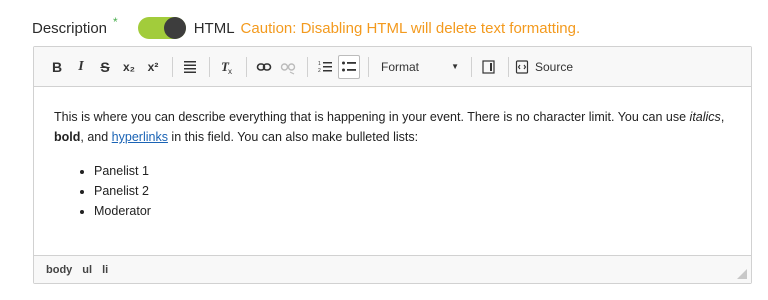  I want to click on horizontal-rule-icon, so click(190, 66).